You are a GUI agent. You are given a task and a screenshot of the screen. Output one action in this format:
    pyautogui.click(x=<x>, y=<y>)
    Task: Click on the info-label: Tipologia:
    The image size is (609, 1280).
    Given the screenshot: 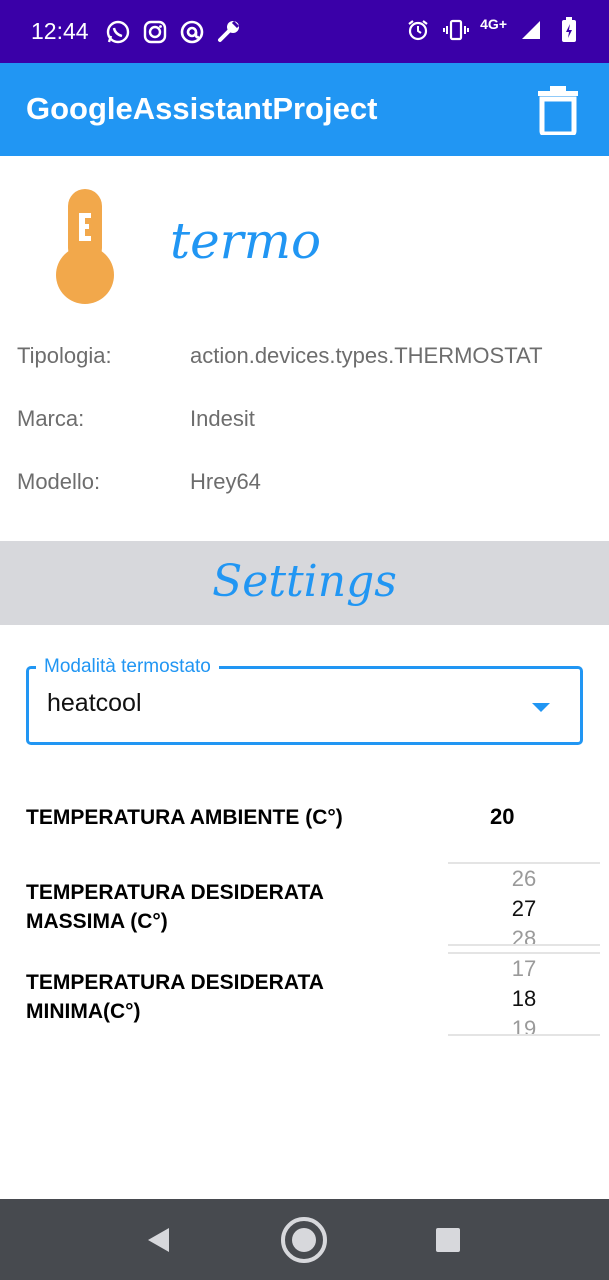 What is the action you would take?
    pyautogui.click(x=64, y=355)
    